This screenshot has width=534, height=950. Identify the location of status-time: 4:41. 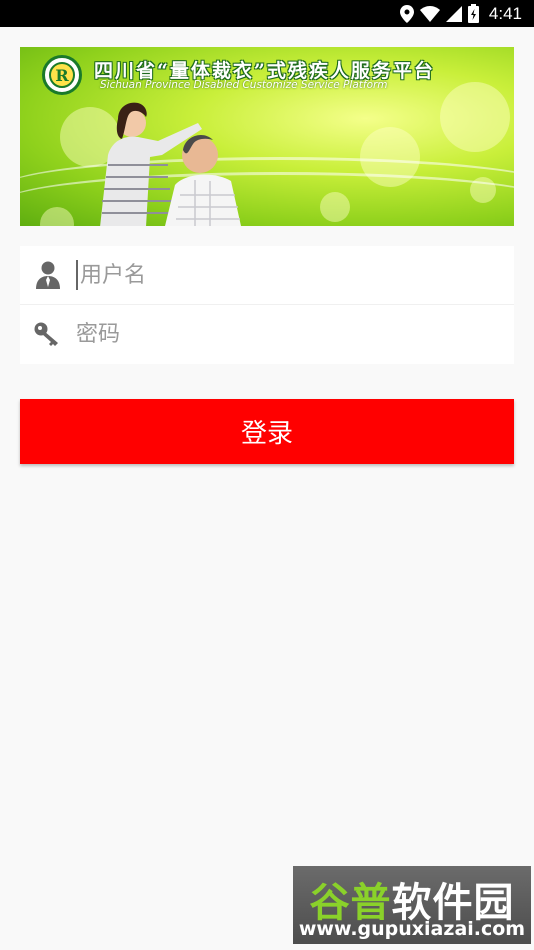
(505, 13).